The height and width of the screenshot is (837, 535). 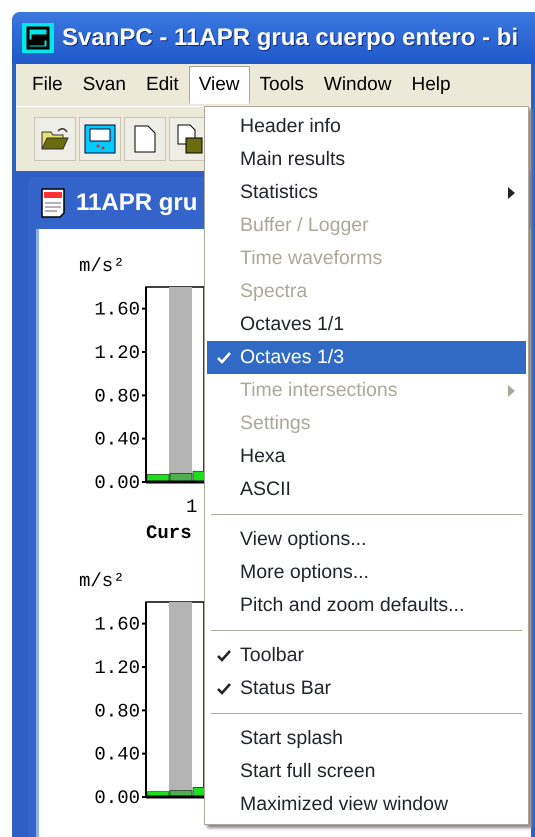 I want to click on open-folder-icon, so click(x=55, y=139).